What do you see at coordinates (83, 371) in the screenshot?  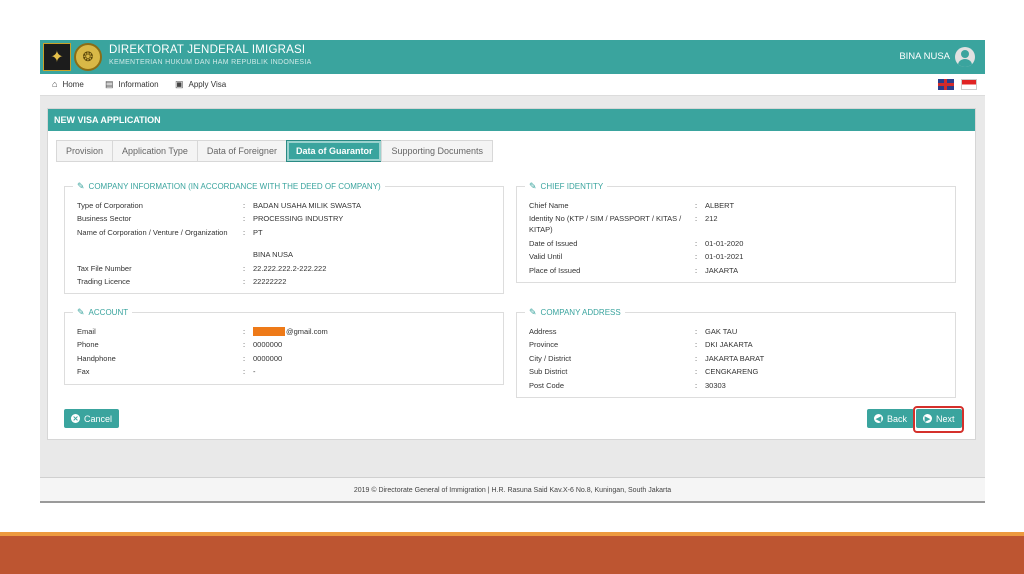 I see `field-label: Fax` at bounding box center [83, 371].